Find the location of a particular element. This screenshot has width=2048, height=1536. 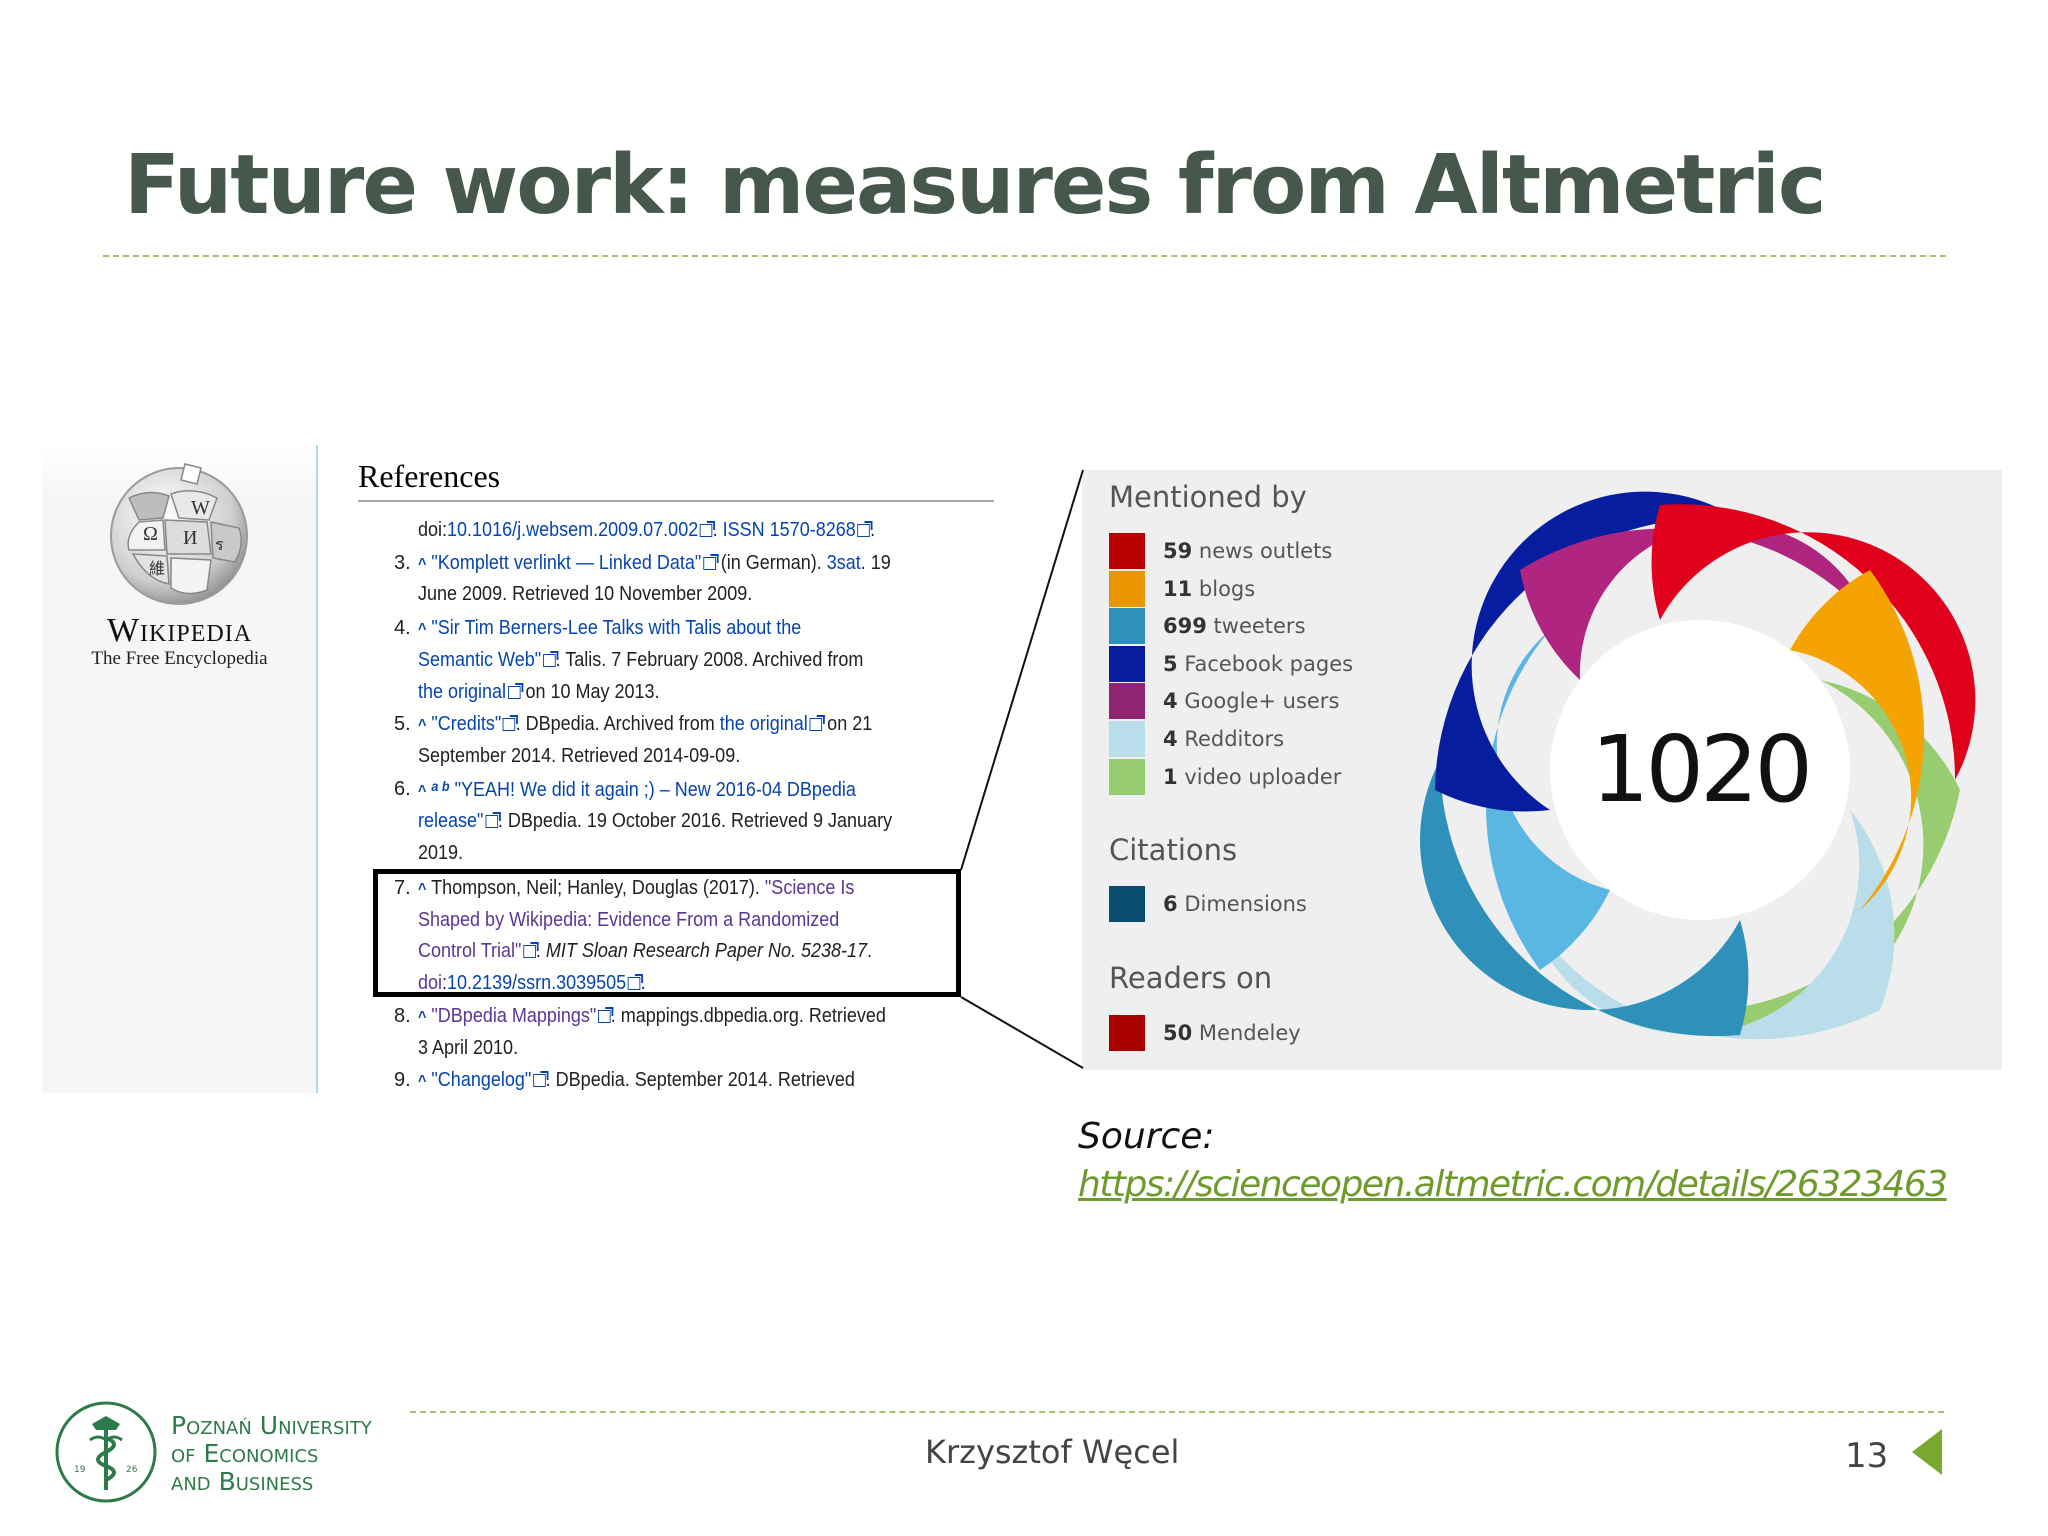

altmetric-row: 4 Redditors is located at coordinates (1196, 739).